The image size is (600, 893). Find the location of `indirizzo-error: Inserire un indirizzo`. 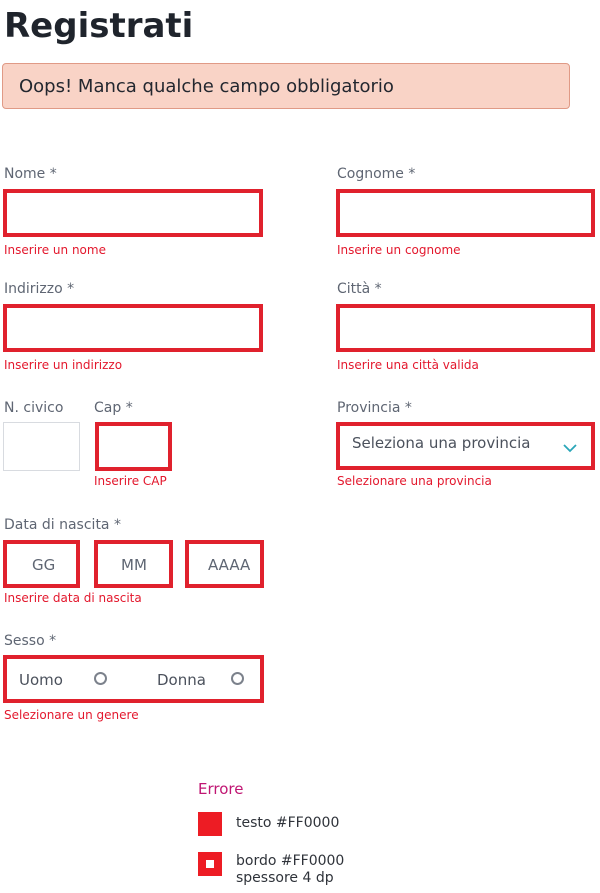

indirizzo-error: Inserire un indirizzo is located at coordinates (63, 365).